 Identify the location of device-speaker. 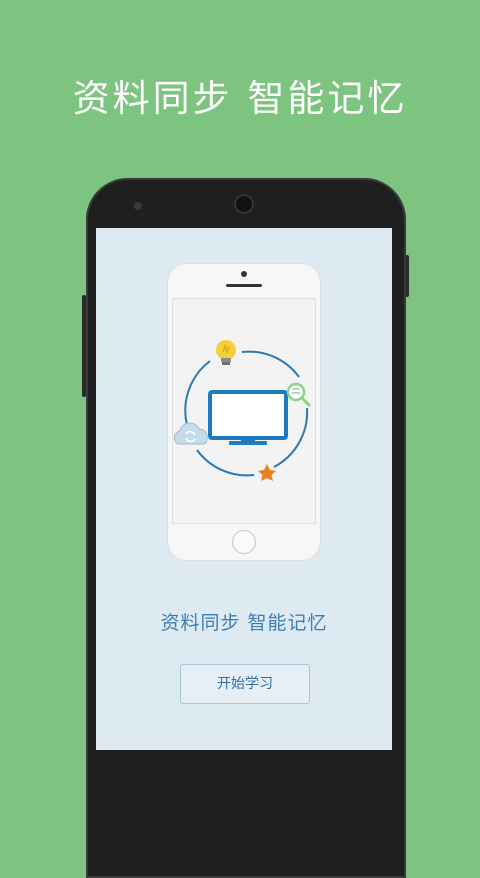
(138, 206).